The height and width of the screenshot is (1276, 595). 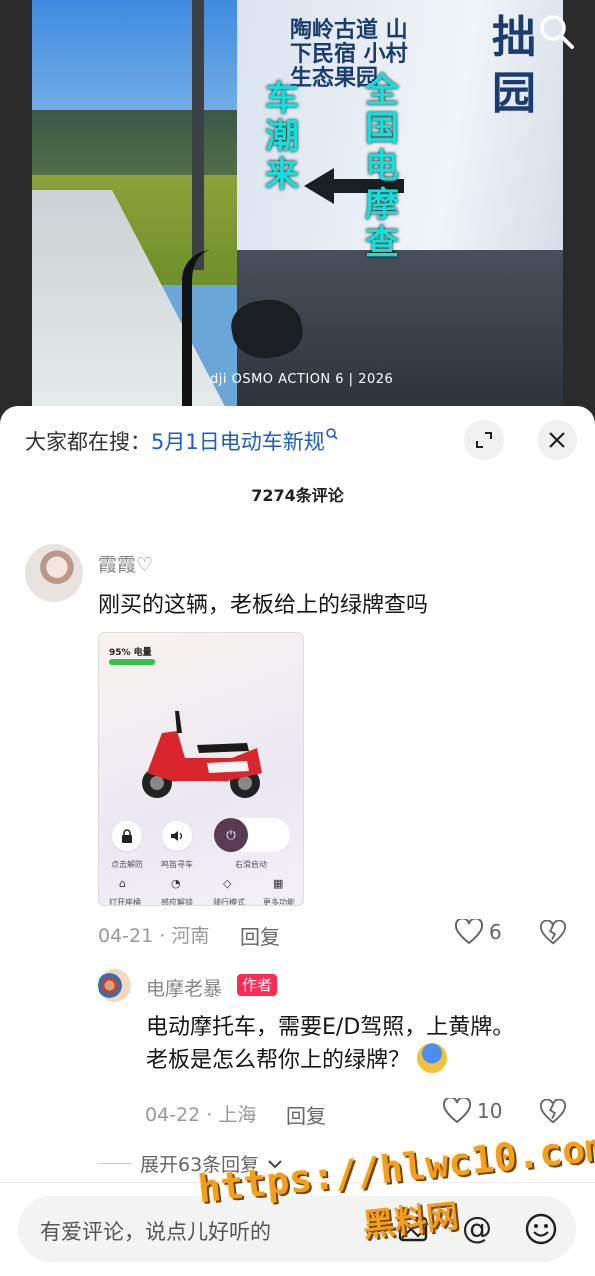 What do you see at coordinates (282, 137) in the screenshot?
I see `video-overlay-left: 车潮来` at bounding box center [282, 137].